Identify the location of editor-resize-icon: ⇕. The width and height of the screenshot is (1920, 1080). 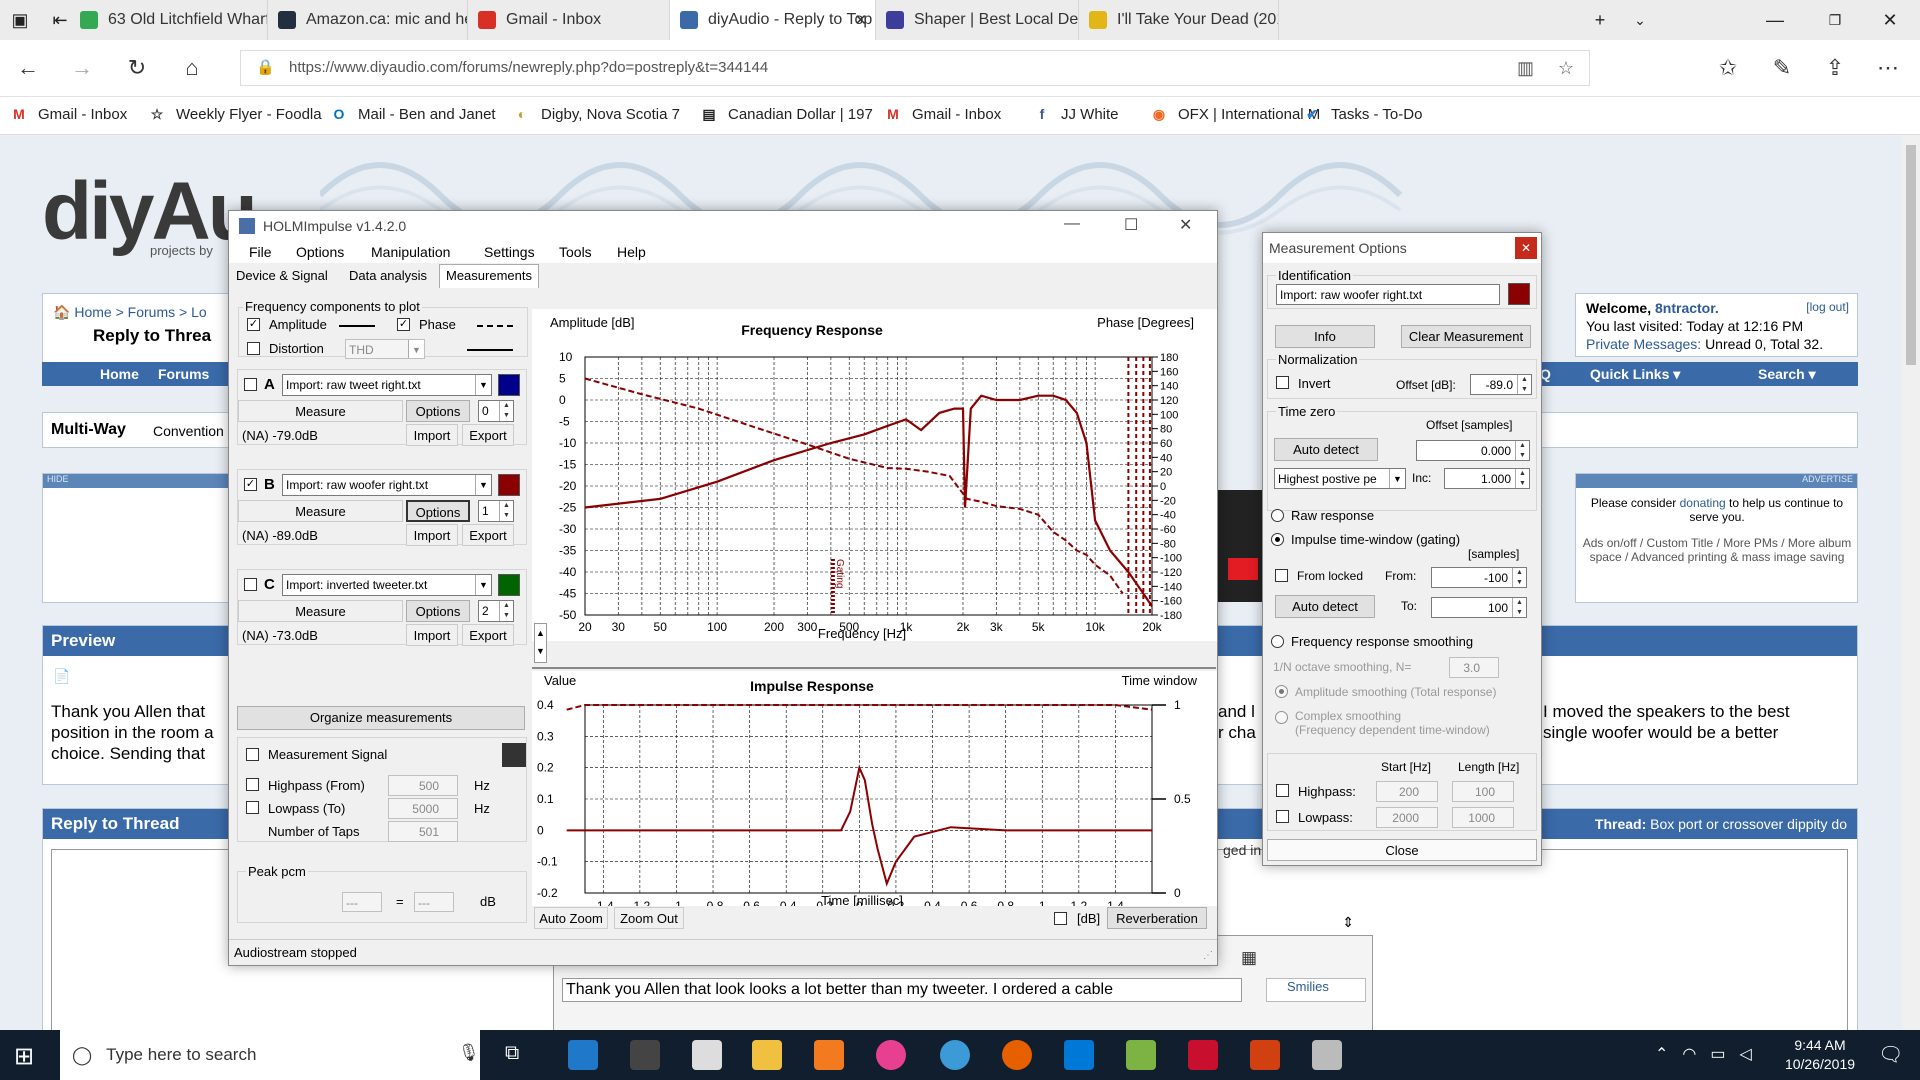
(1348, 922).